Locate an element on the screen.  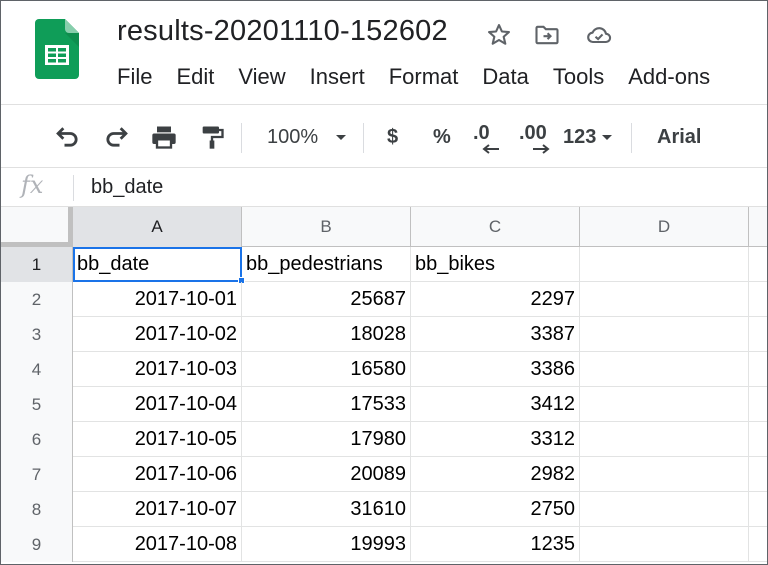
format-percent-button: % is located at coordinates (442, 137).